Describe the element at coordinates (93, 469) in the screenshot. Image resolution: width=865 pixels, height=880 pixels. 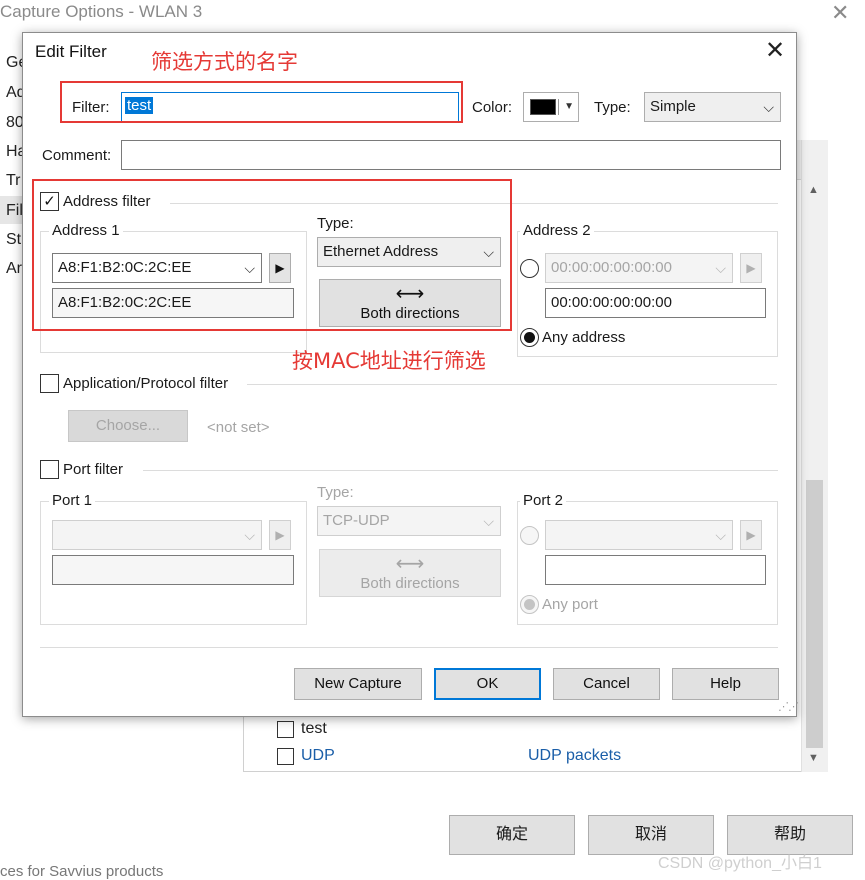
I see `port-filter-label: Port filter` at that location.